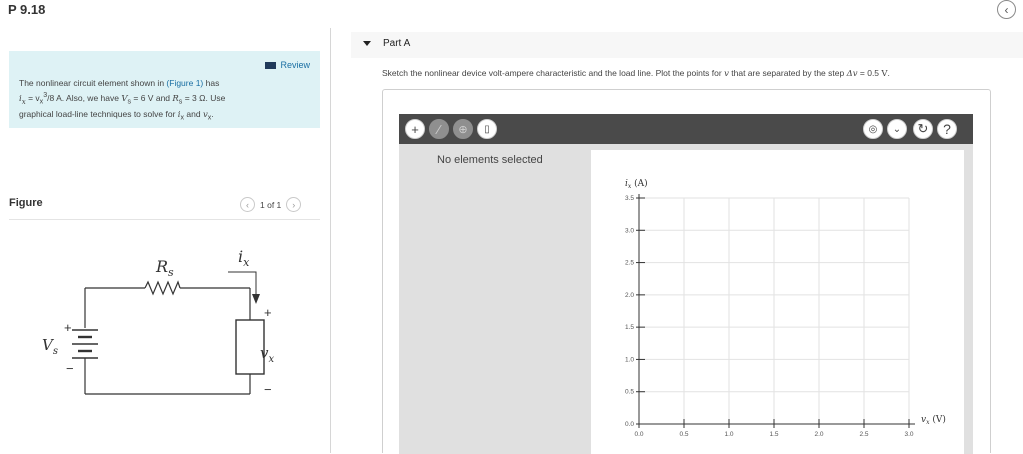  Describe the element at coordinates (162, 288) in the screenshot. I see `resistor-zigzag` at that location.